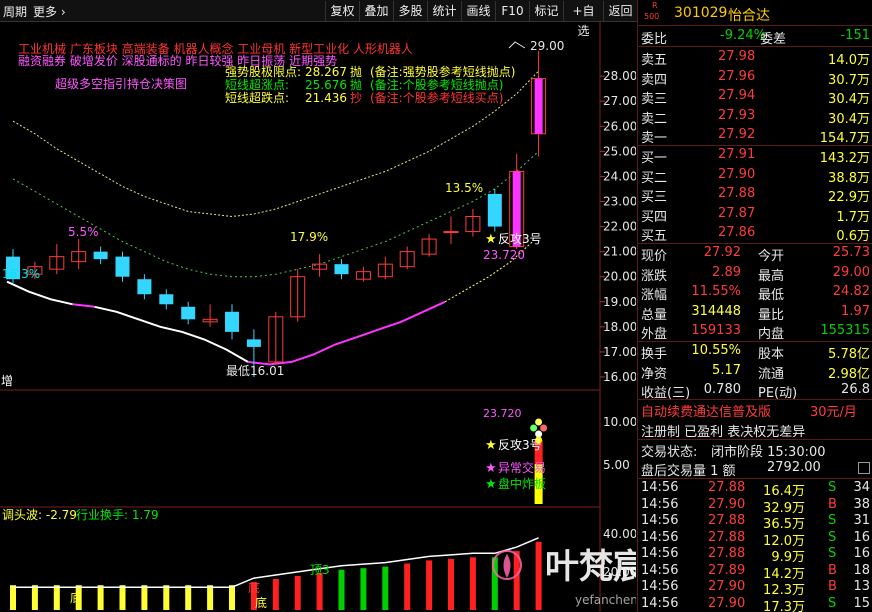 The width and height of the screenshot is (872, 612). What do you see at coordinates (255, 371) in the screenshot?
I see `low-price-label: 最低16.01` at bounding box center [255, 371].